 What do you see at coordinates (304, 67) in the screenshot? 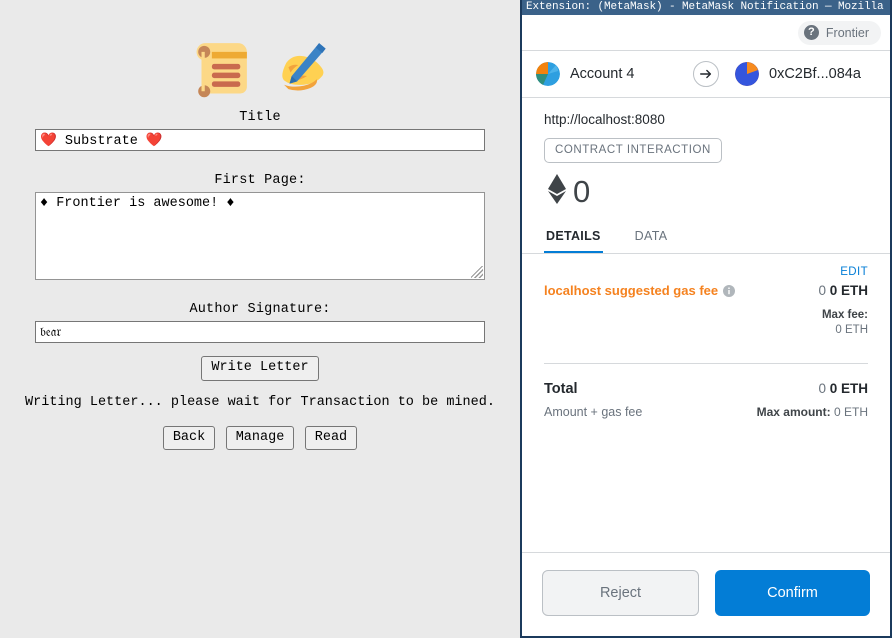
I see `writing-hand-emoji` at bounding box center [304, 67].